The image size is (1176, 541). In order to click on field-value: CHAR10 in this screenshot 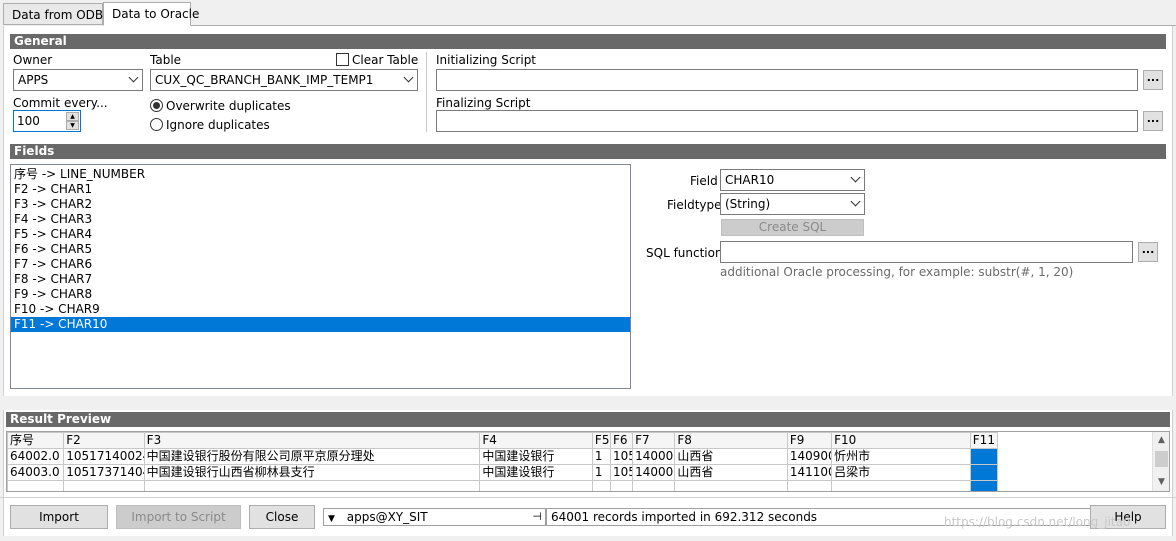, I will do `click(750, 180)`.